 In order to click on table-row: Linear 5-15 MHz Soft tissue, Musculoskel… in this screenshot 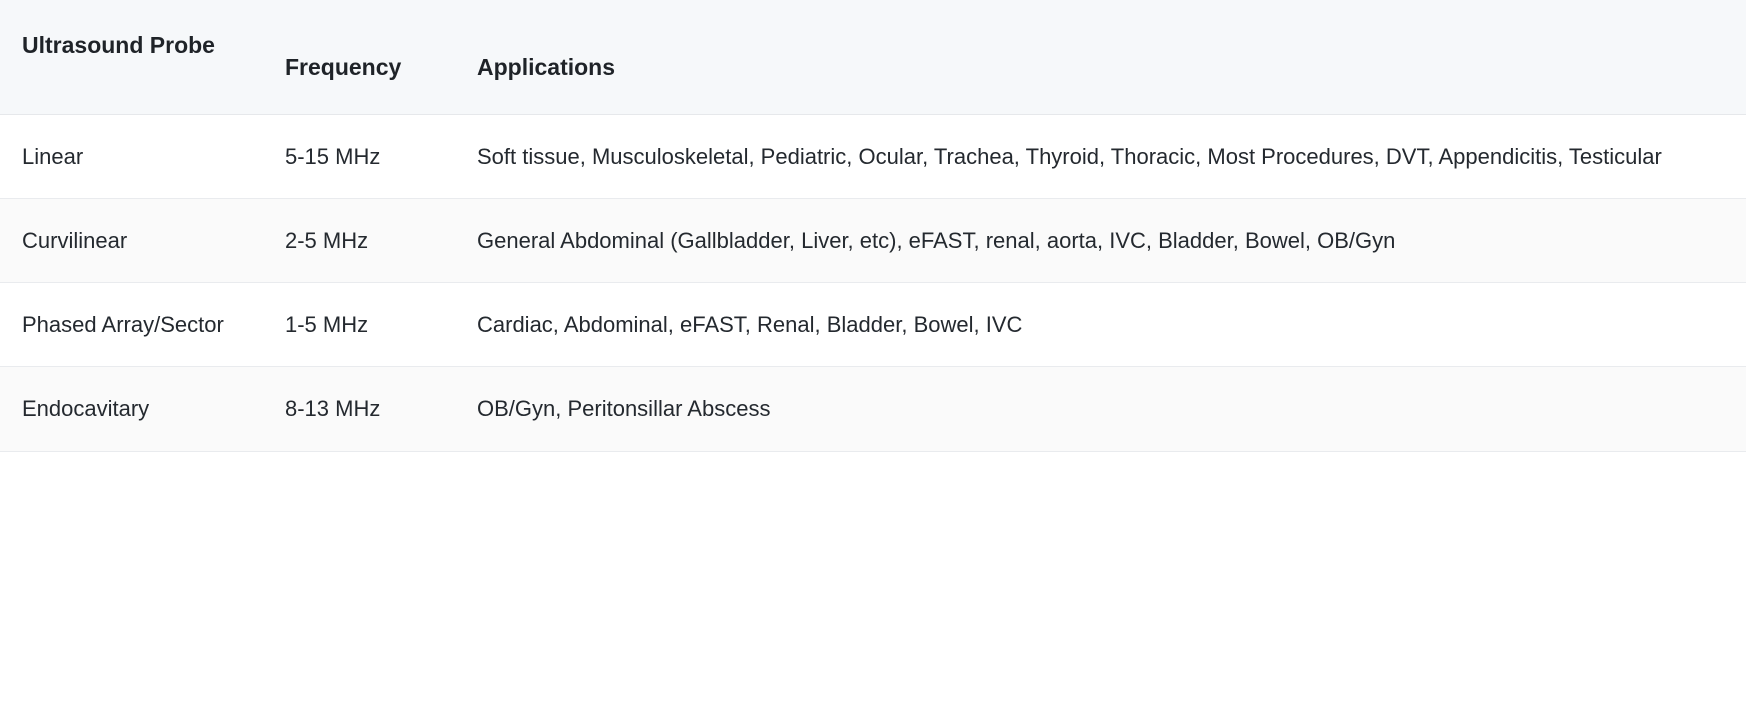, I will do `click(873, 156)`.